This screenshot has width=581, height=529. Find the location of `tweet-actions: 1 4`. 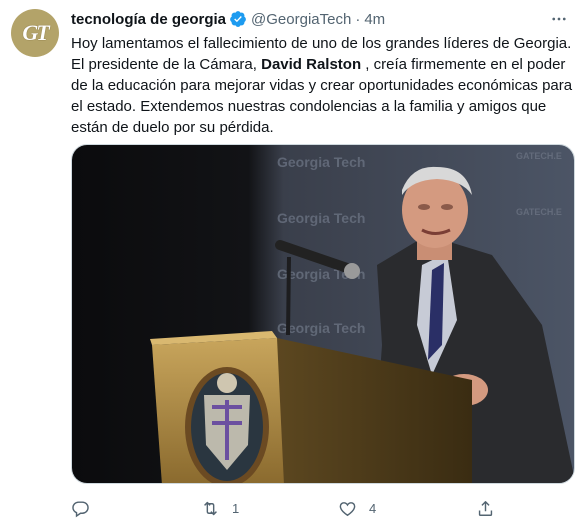

tweet-actions: 1 4 is located at coordinates (291, 508).